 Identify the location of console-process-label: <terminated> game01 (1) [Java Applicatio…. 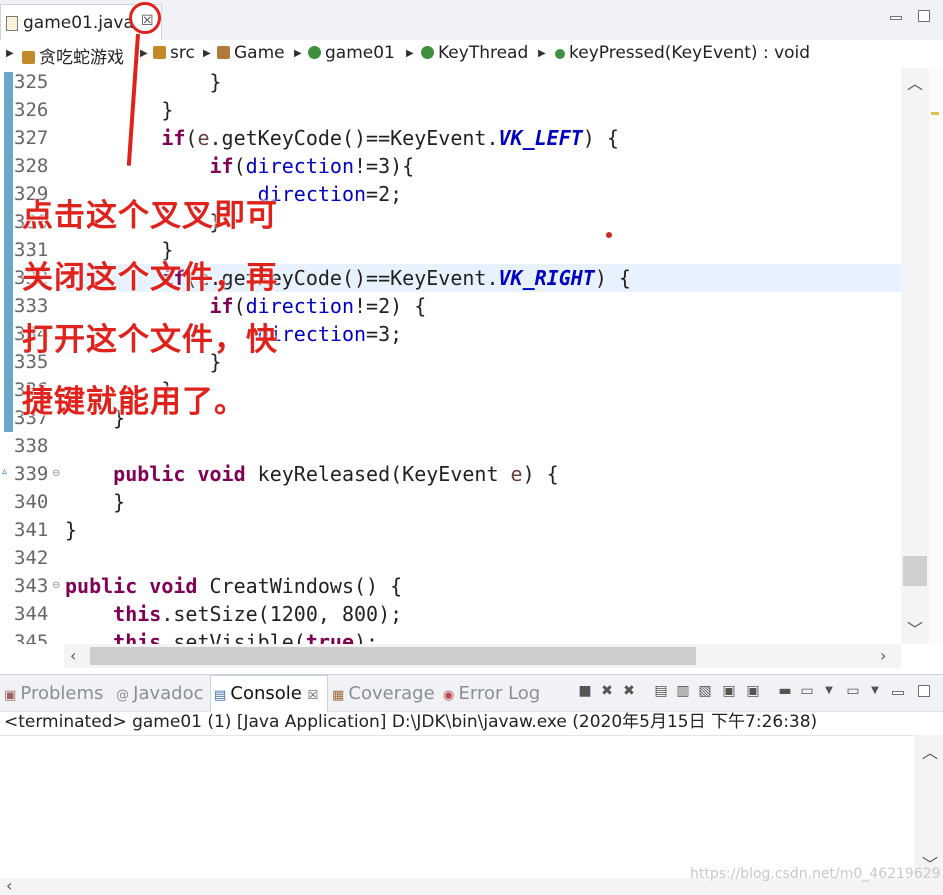
(411, 722).